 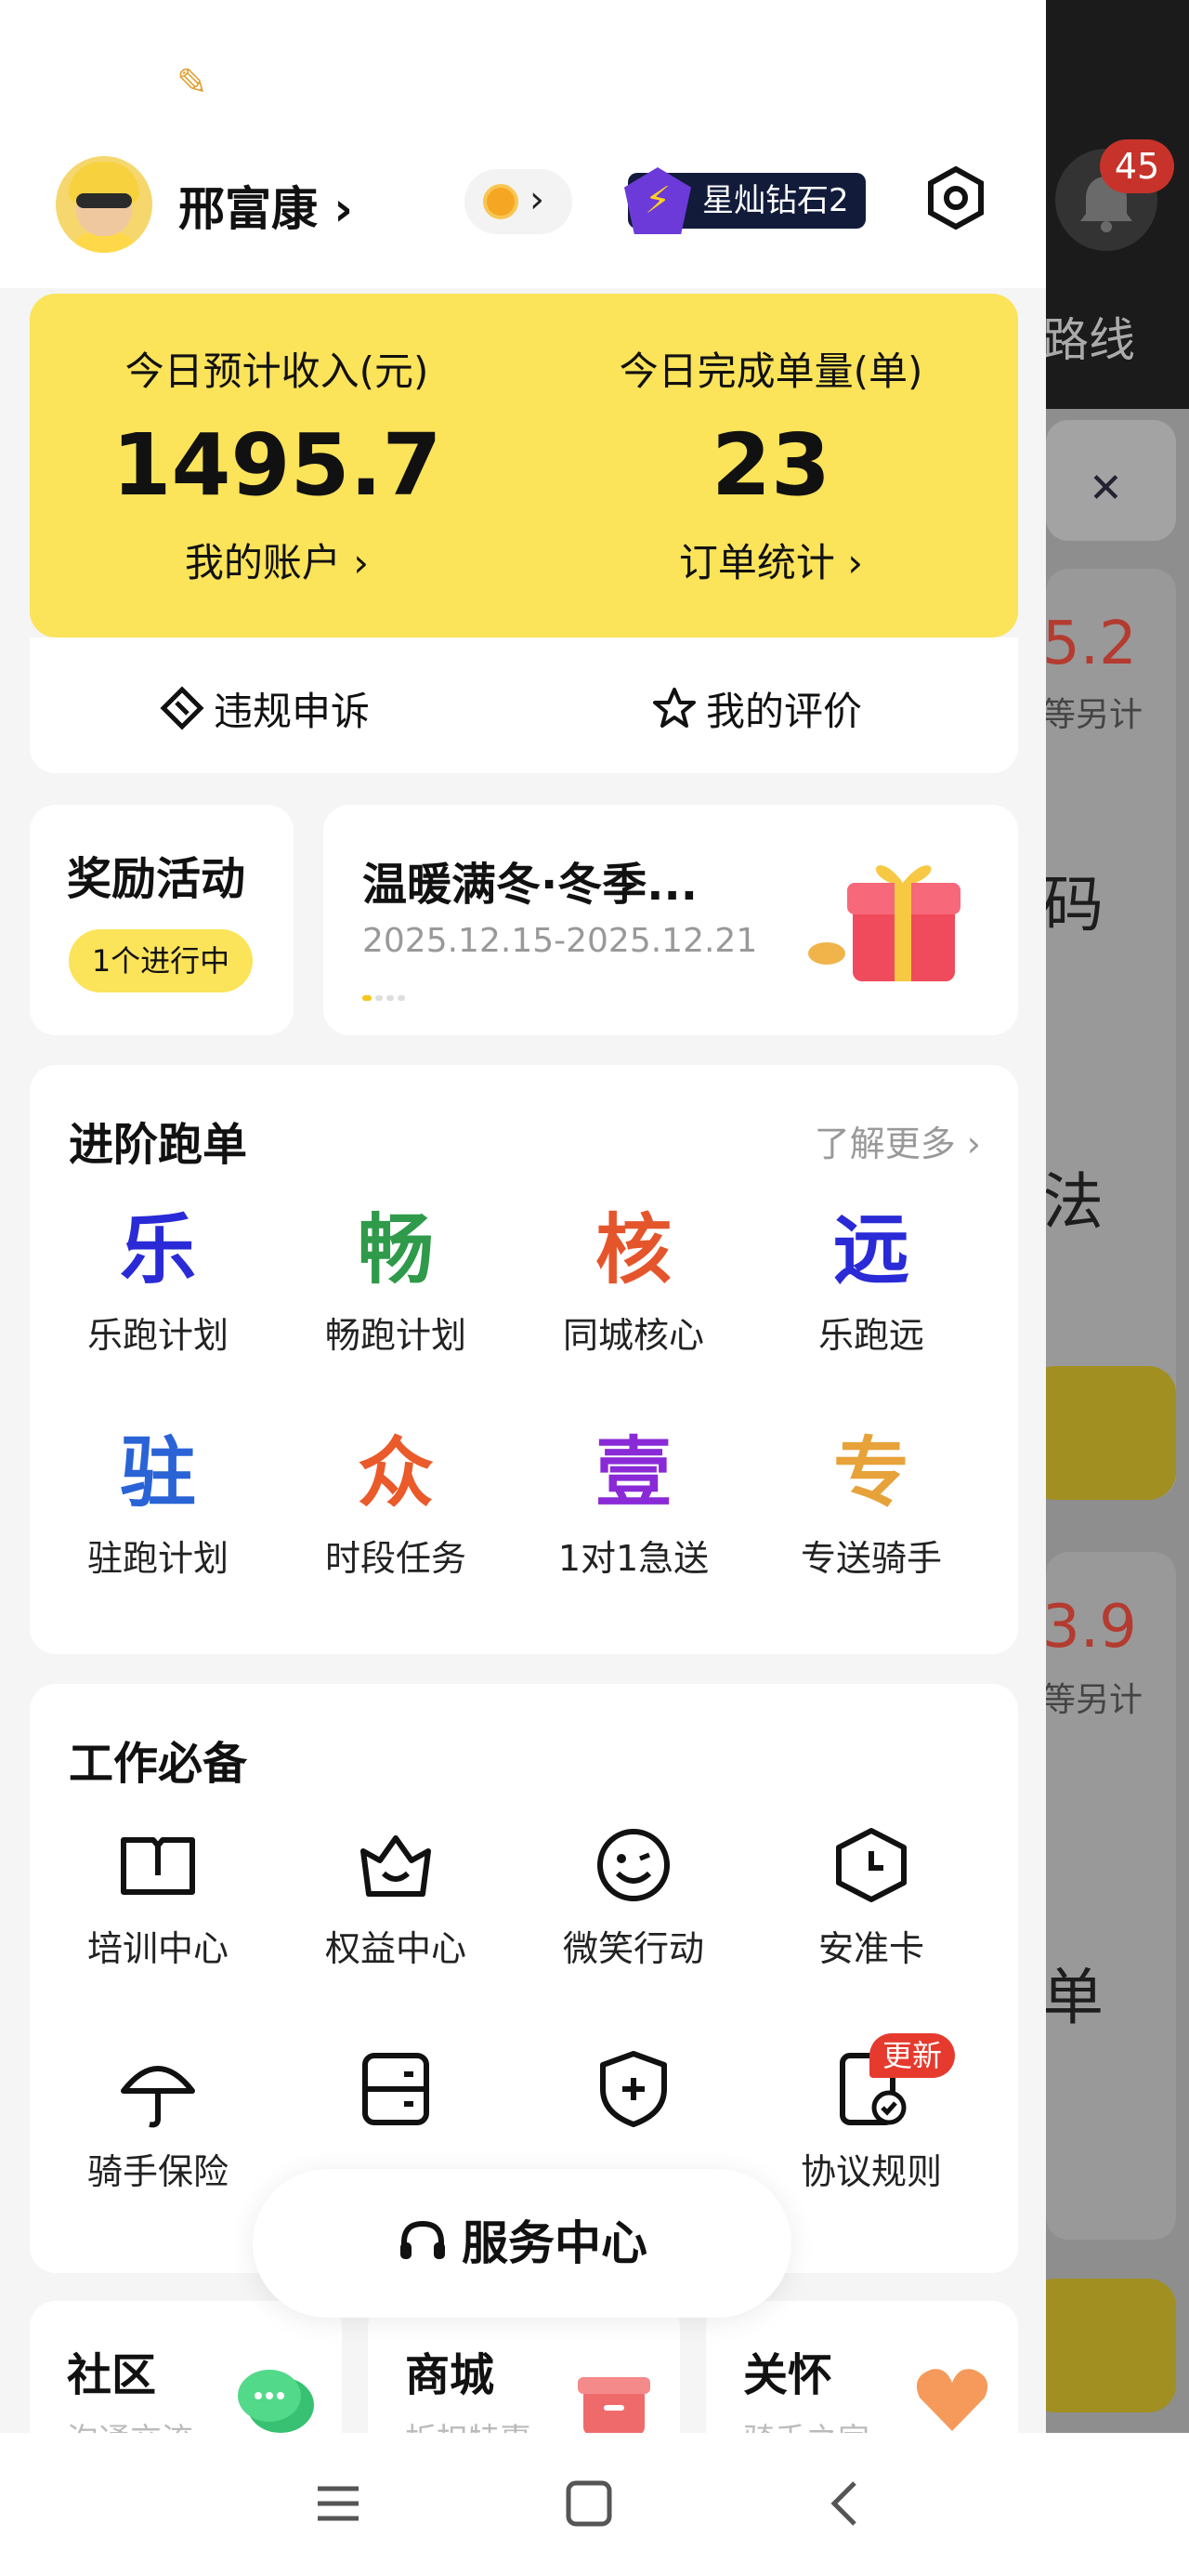 I want to click on gift-icon, so click(x=884, y=923).